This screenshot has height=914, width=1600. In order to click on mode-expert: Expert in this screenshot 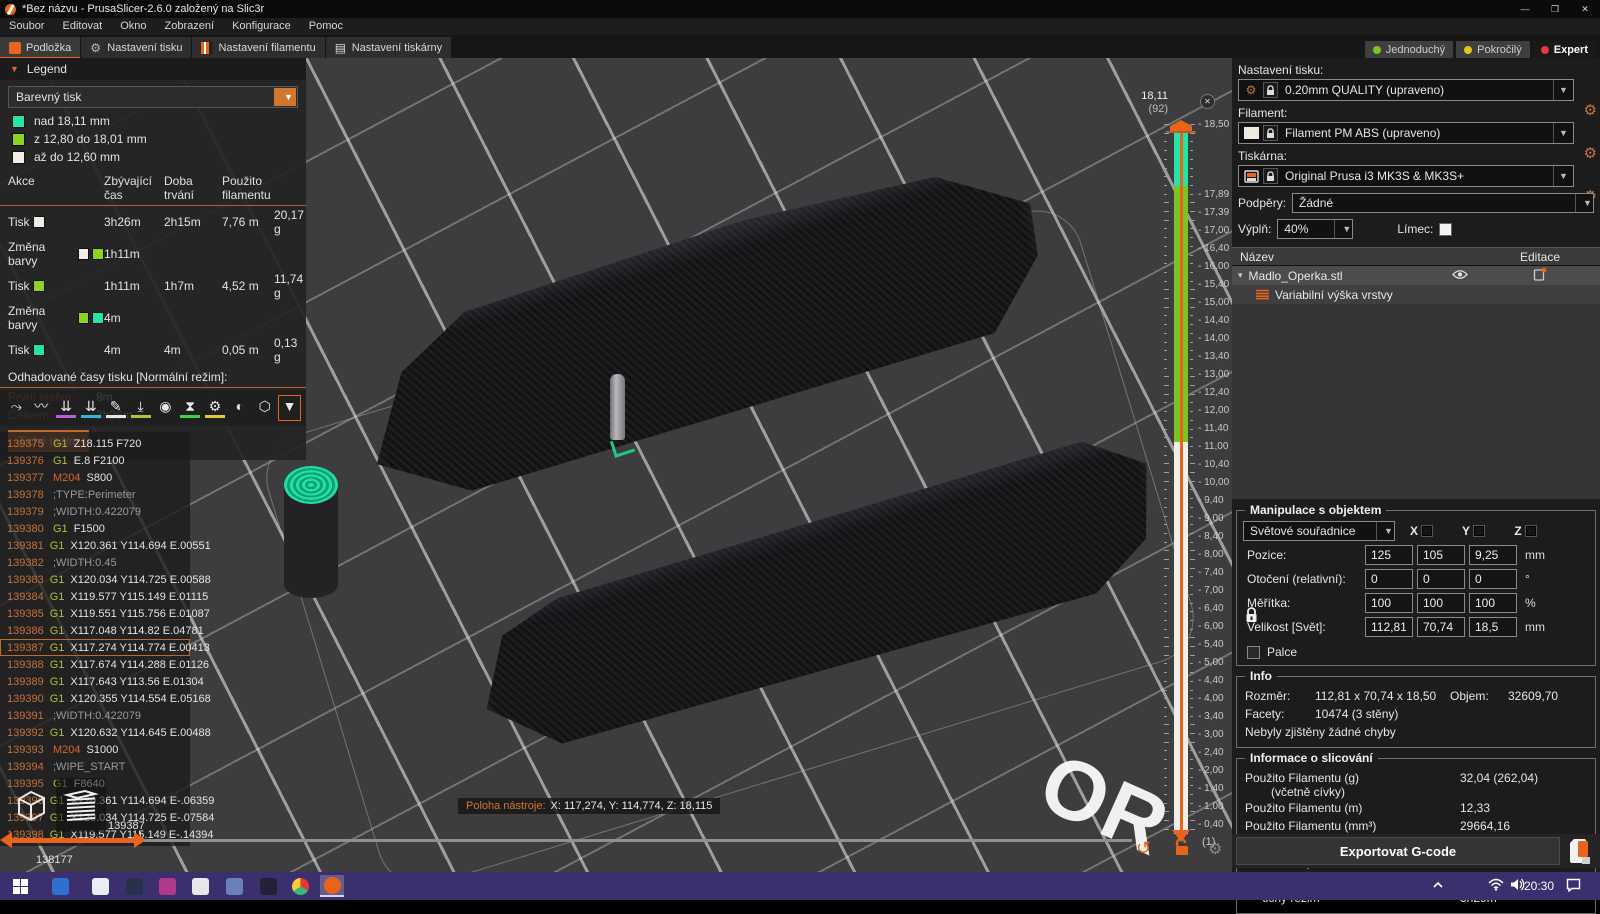, I will do `click(1564, 49)`.